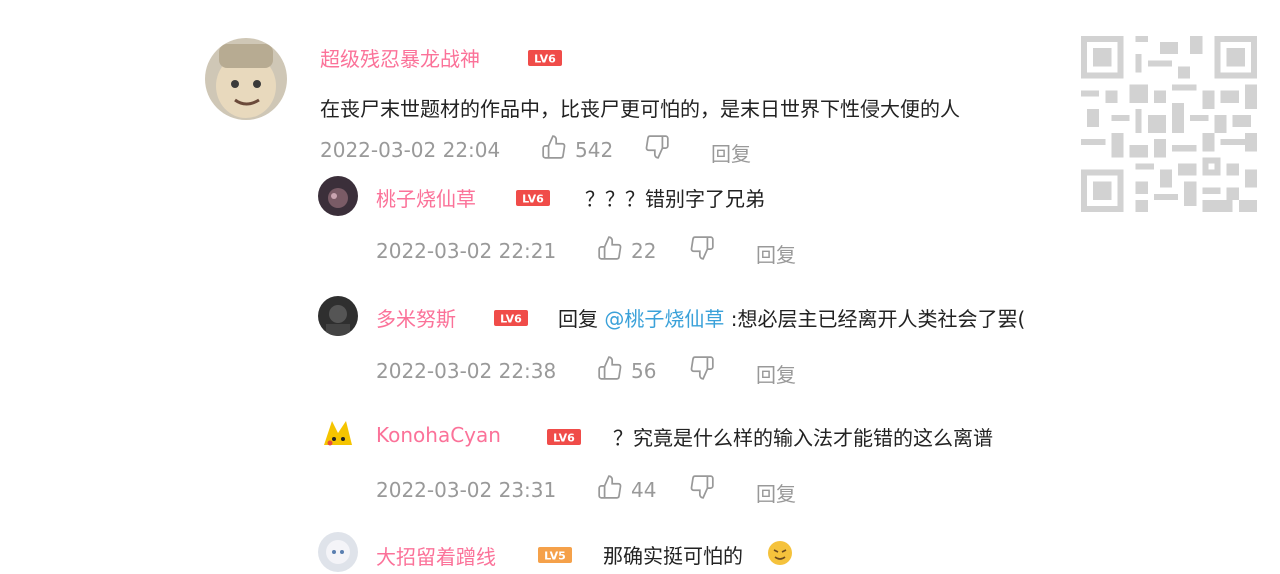 This screenshot has width=1280, height=574. I want to click on qr-code-icon, so click(1169, 124).